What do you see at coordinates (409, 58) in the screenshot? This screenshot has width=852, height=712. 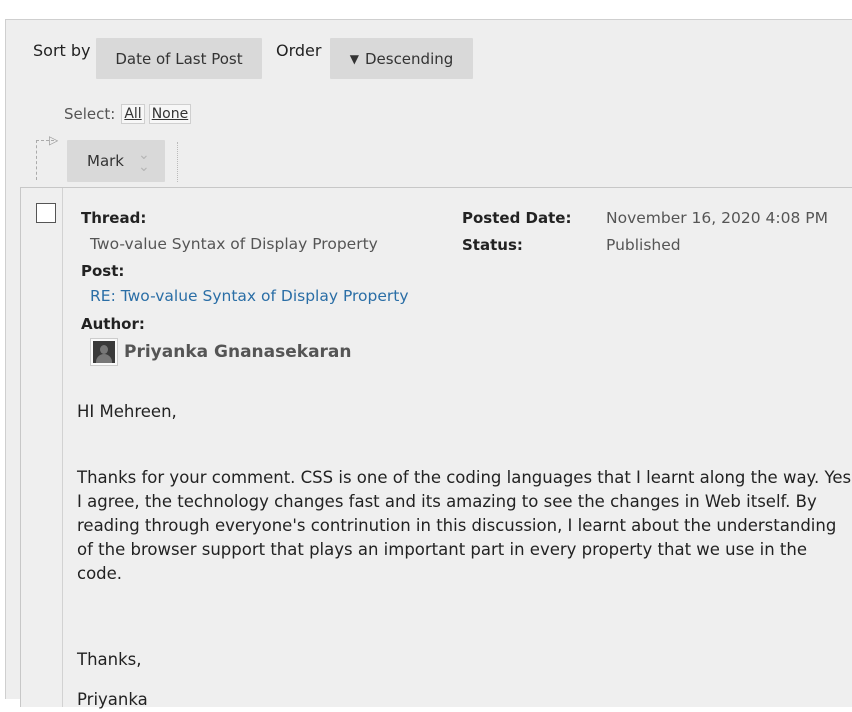 I see `order-value: Descending` at bounding box center [409, 58].